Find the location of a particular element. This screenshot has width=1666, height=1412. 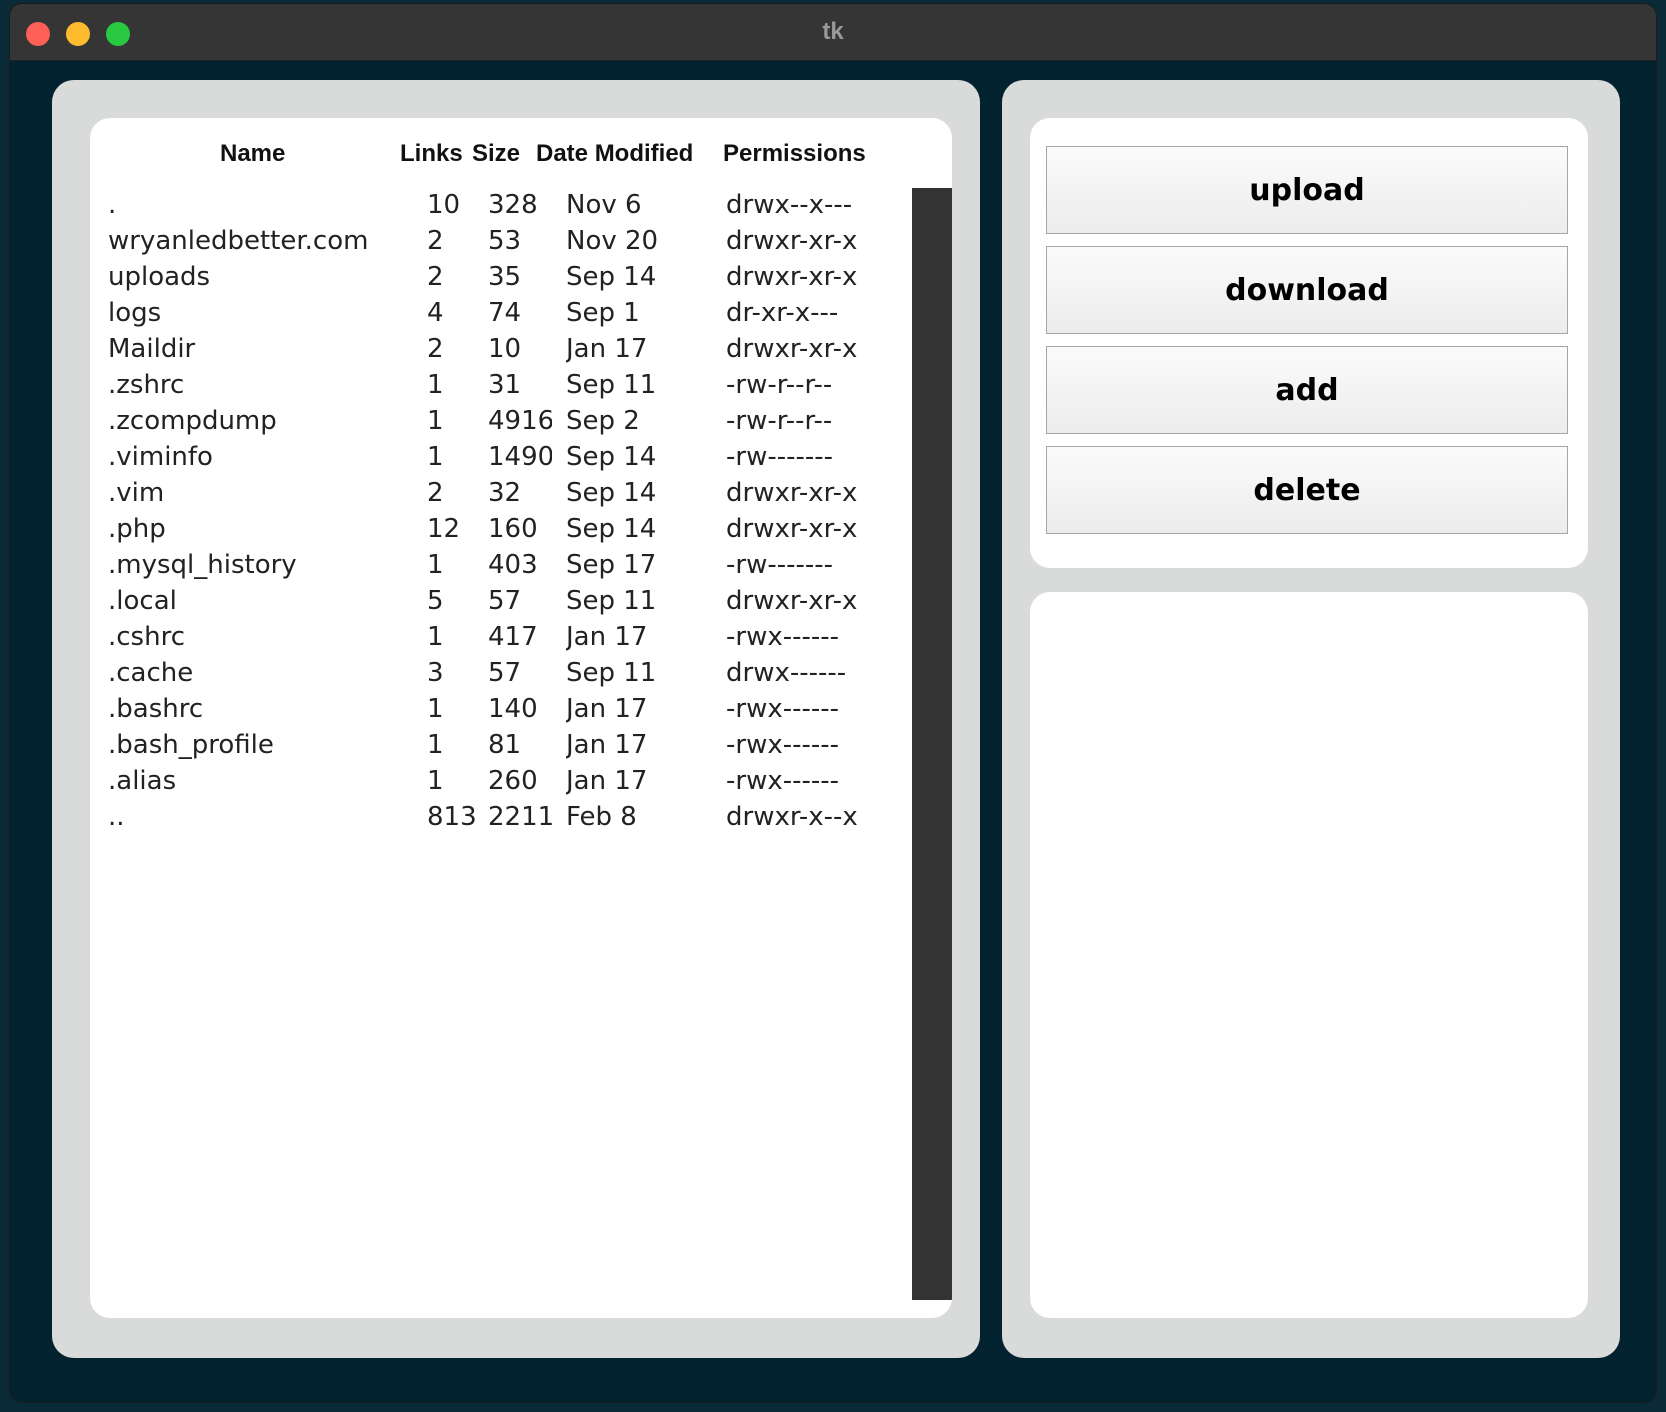

size-cell: 10 is located at coordinates (505, 349).